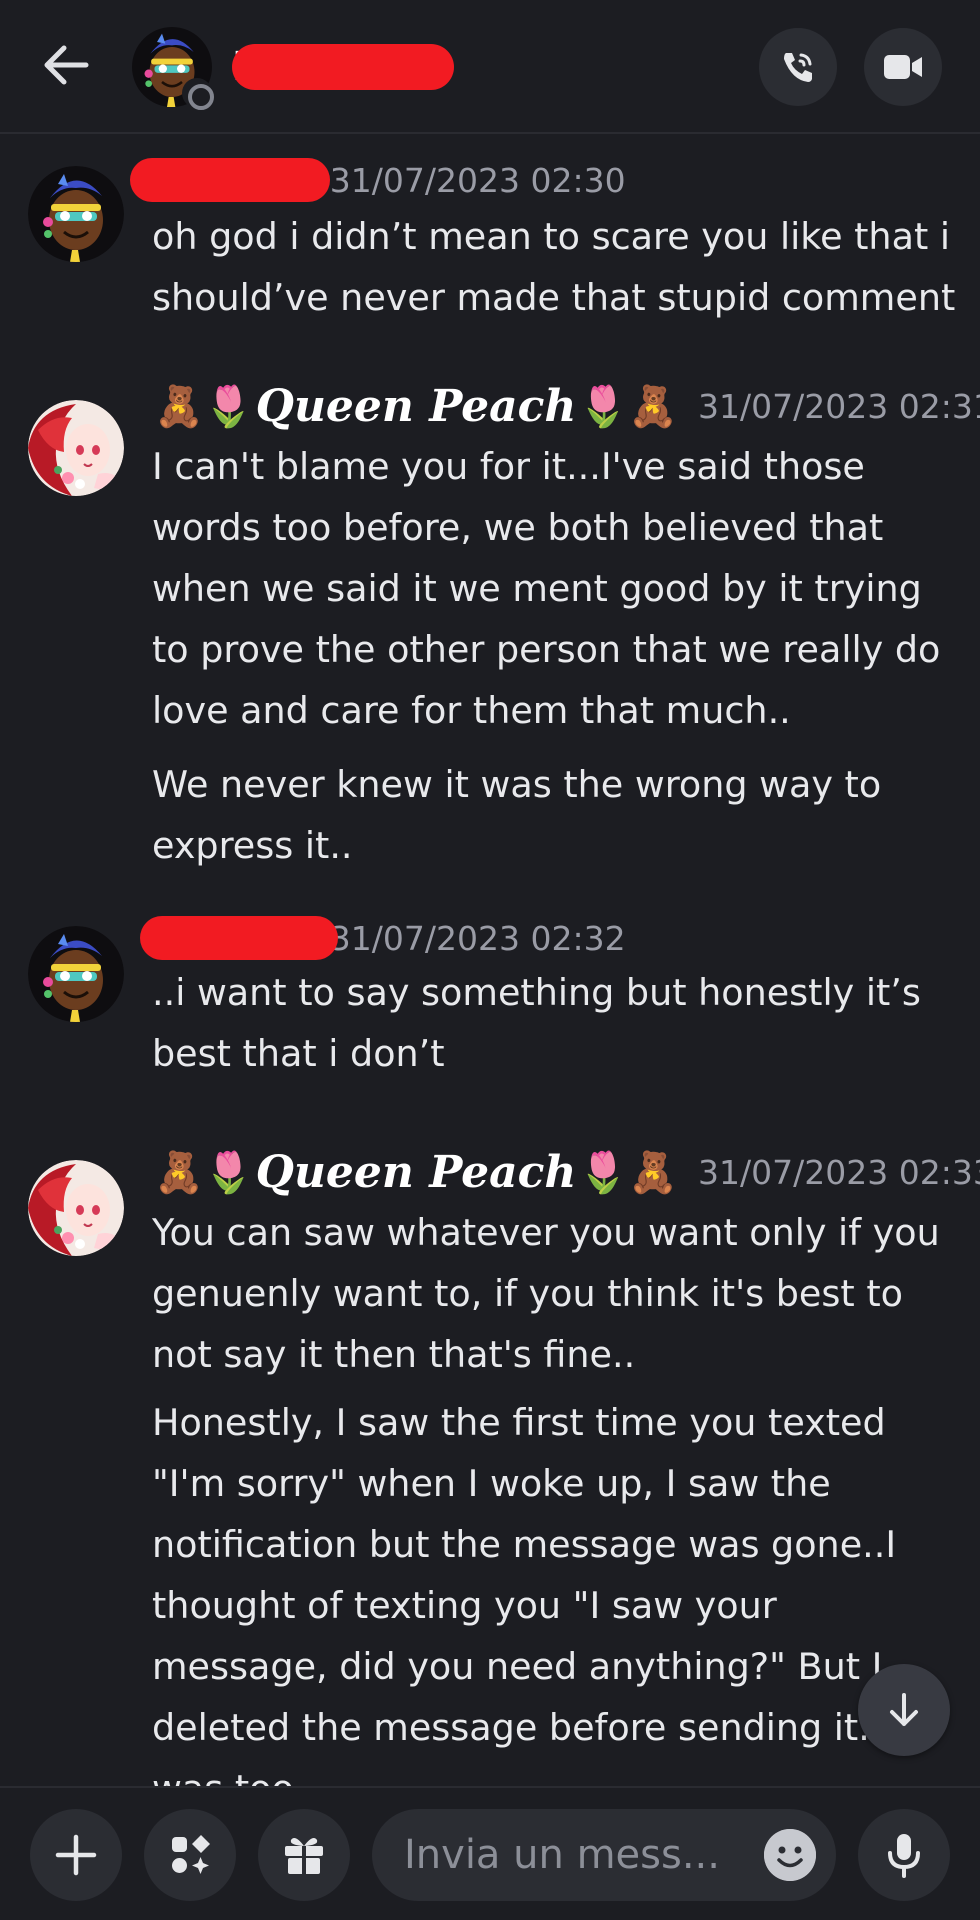  I want to click on header-title-wrap: Bl ›, so click(343, 67).